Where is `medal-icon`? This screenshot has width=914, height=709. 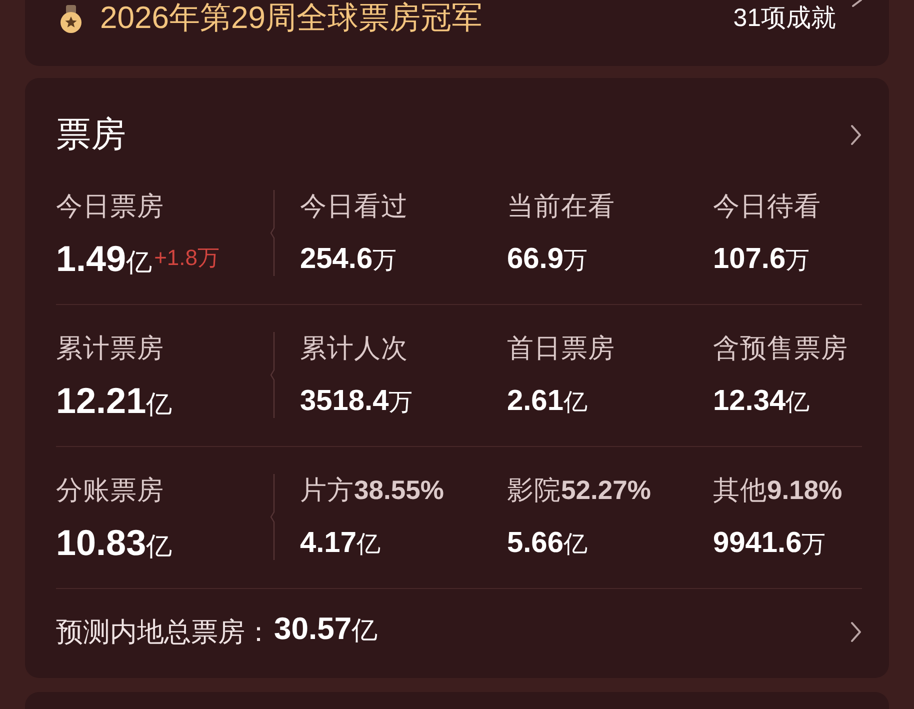
medal-icon is located at coordinates (71, 19).